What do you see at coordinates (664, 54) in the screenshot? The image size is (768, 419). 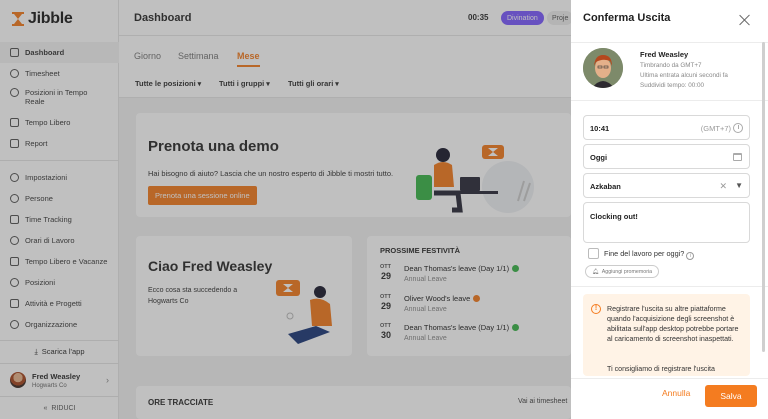 I see `person-name: Fred Weasley` at bounding box center [664, 54].